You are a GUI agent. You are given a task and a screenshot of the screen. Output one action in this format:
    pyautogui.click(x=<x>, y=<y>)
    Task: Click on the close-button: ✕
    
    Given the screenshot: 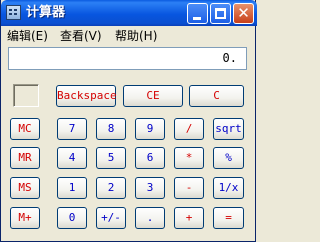 What is the action you would take?
    pyautogui.click(x=243, y=13)
    